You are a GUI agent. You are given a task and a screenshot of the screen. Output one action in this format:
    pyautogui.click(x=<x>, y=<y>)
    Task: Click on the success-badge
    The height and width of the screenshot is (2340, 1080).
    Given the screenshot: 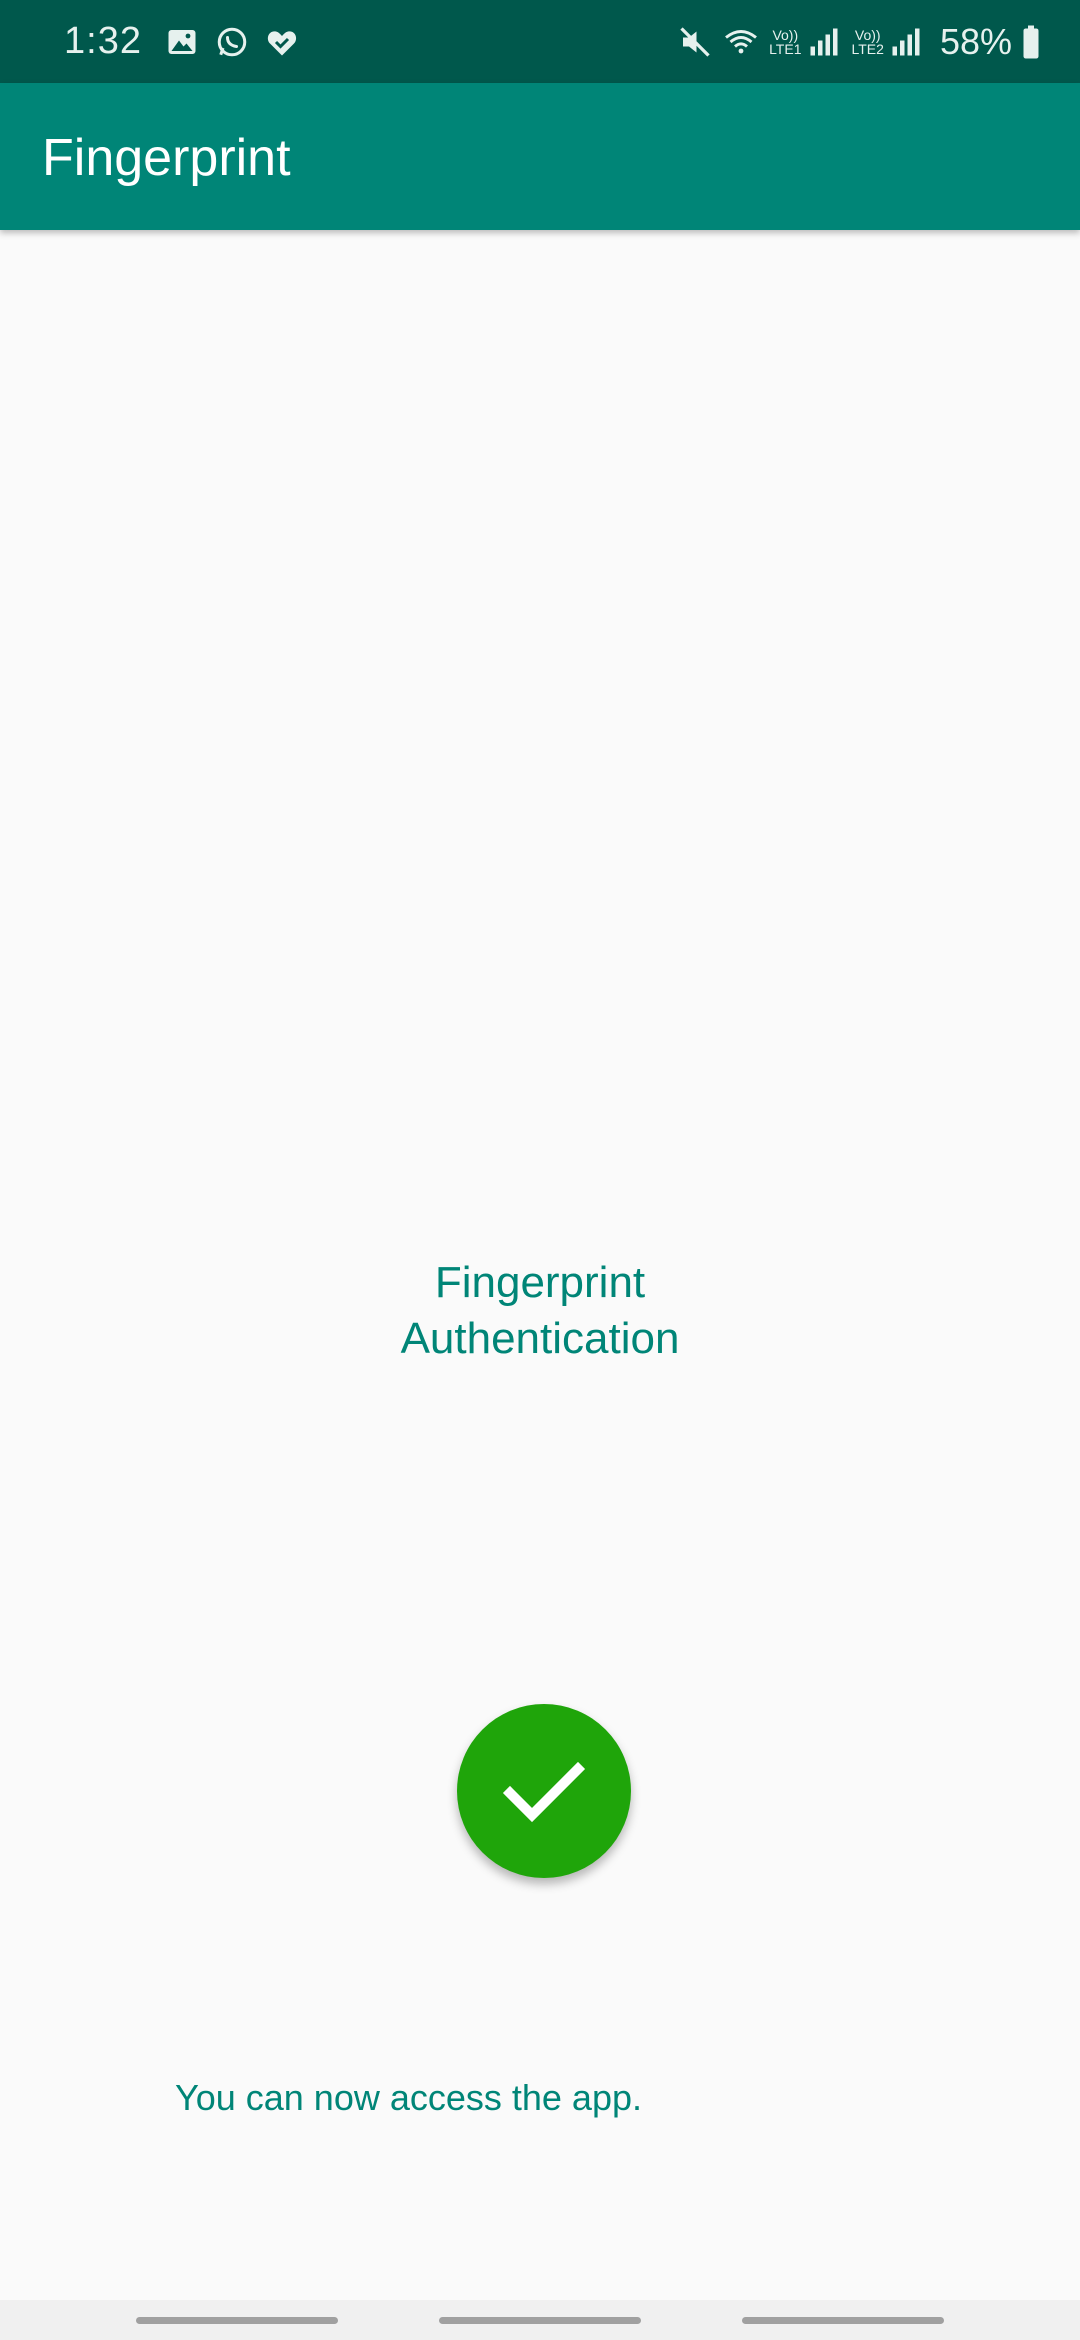 What is the action you would take?
    pyautogui.click(x=544, y=1791)
    